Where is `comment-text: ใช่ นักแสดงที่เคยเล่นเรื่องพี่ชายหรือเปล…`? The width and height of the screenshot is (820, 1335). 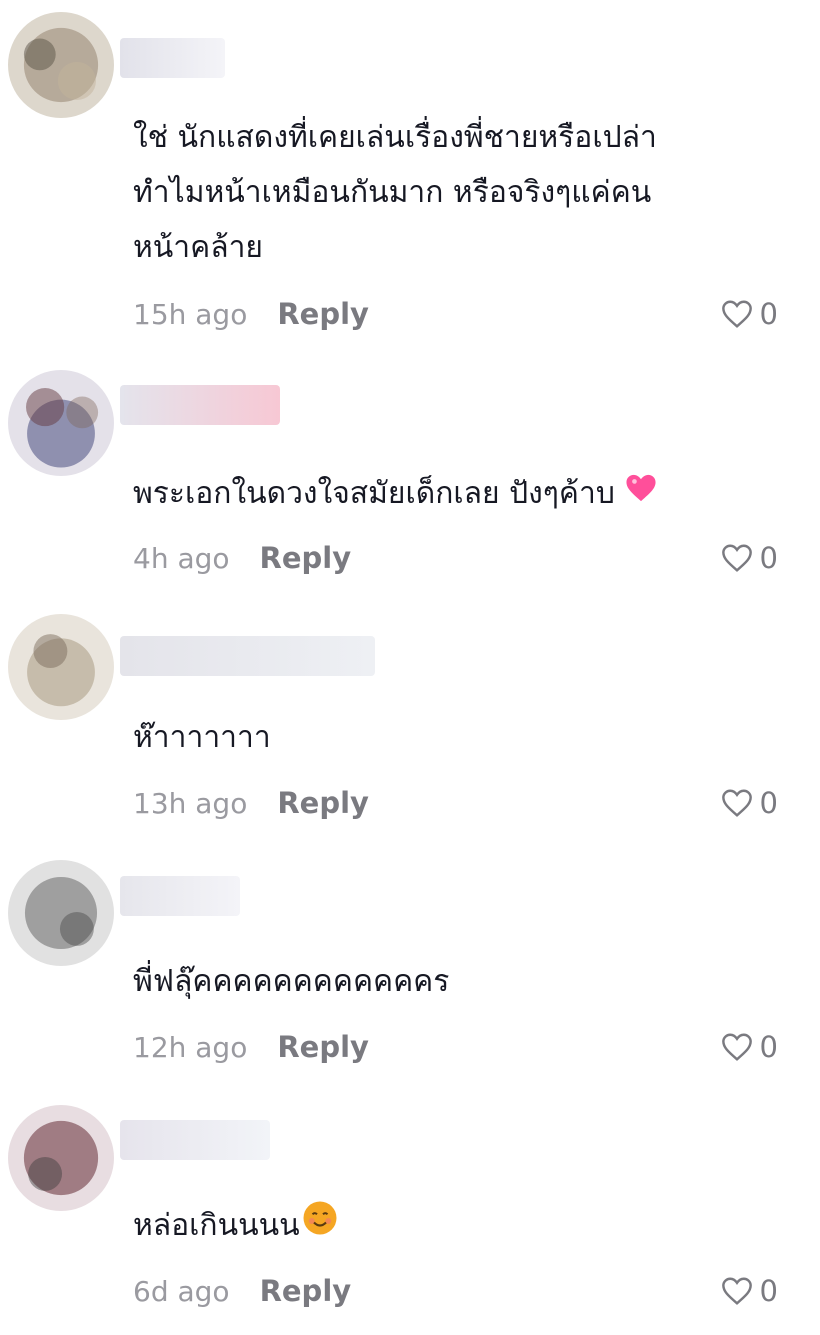
comment-text: ใช่ นักแสดงที่เคยเล่นเรื่องพี่ชายหรือเปล… is located at coordinates (395, 192).